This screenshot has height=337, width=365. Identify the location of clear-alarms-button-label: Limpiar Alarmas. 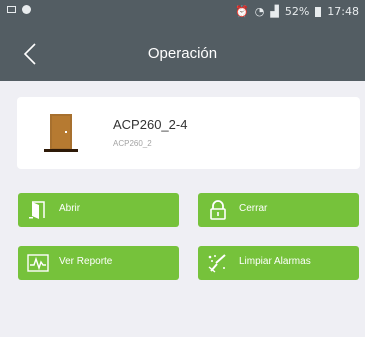
(275, 261).